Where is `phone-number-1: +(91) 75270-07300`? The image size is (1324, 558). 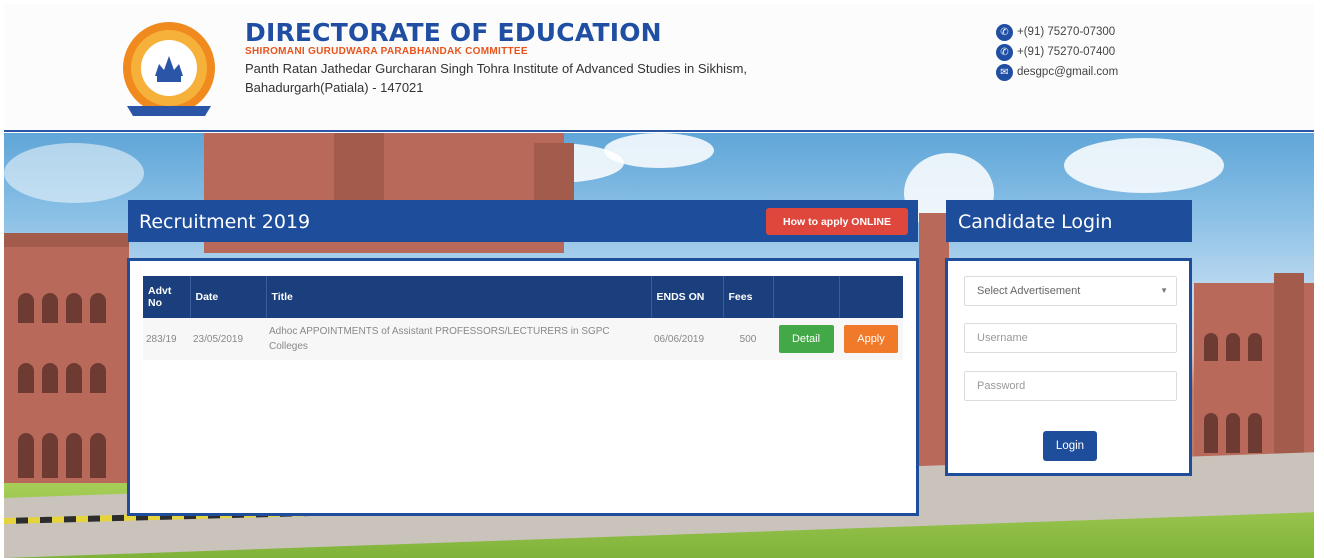 phone-number-1: +(91) 75270-07300 is located at coordinates (1066, 32).